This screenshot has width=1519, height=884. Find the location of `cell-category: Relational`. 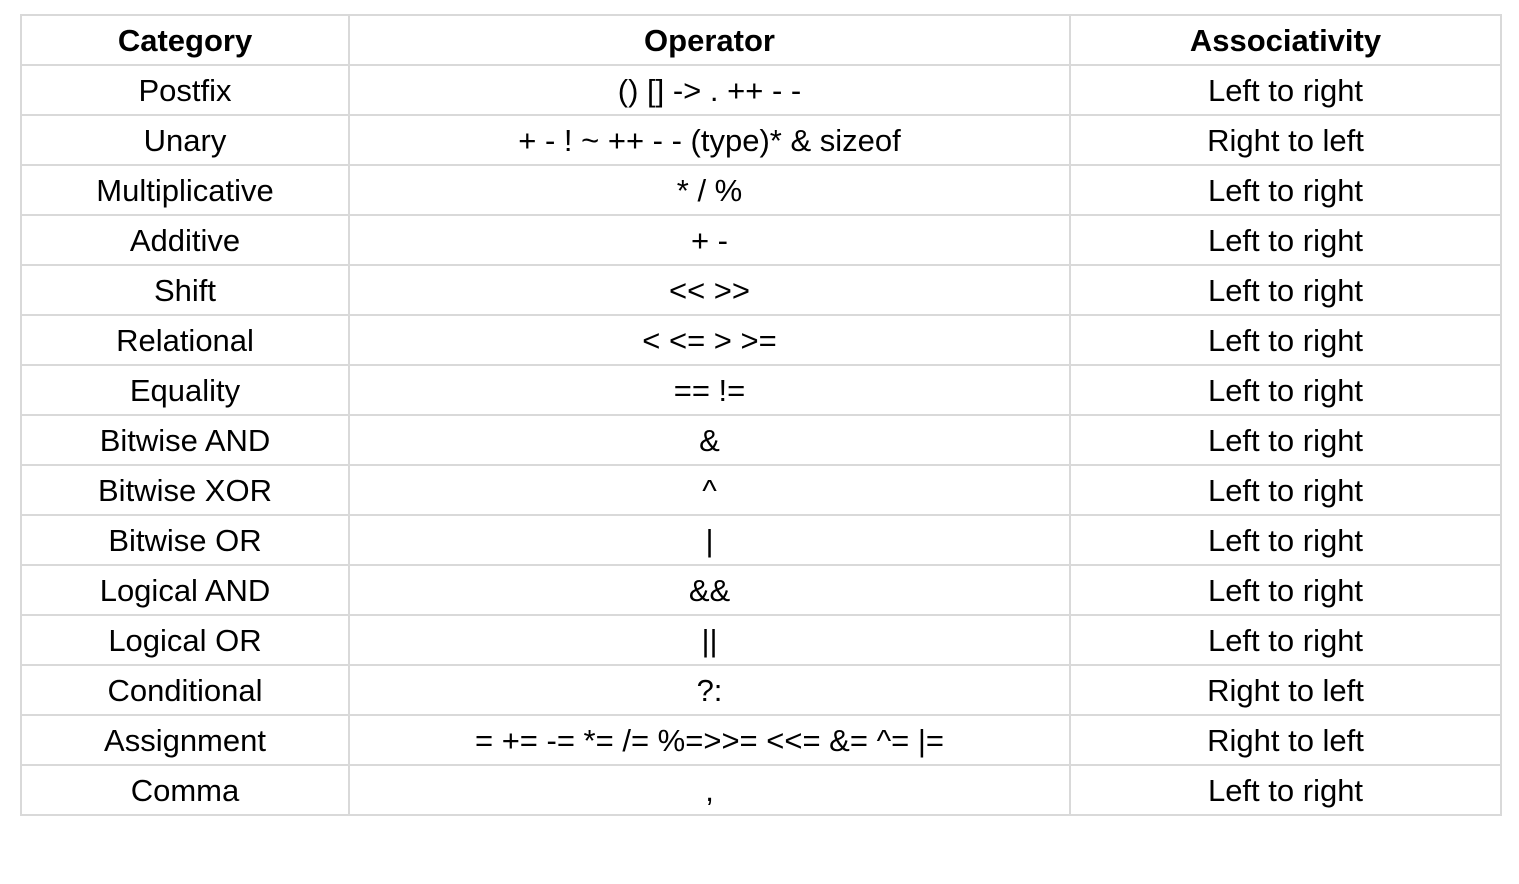

cell-category: Relational is located at coordinates (185, 340).